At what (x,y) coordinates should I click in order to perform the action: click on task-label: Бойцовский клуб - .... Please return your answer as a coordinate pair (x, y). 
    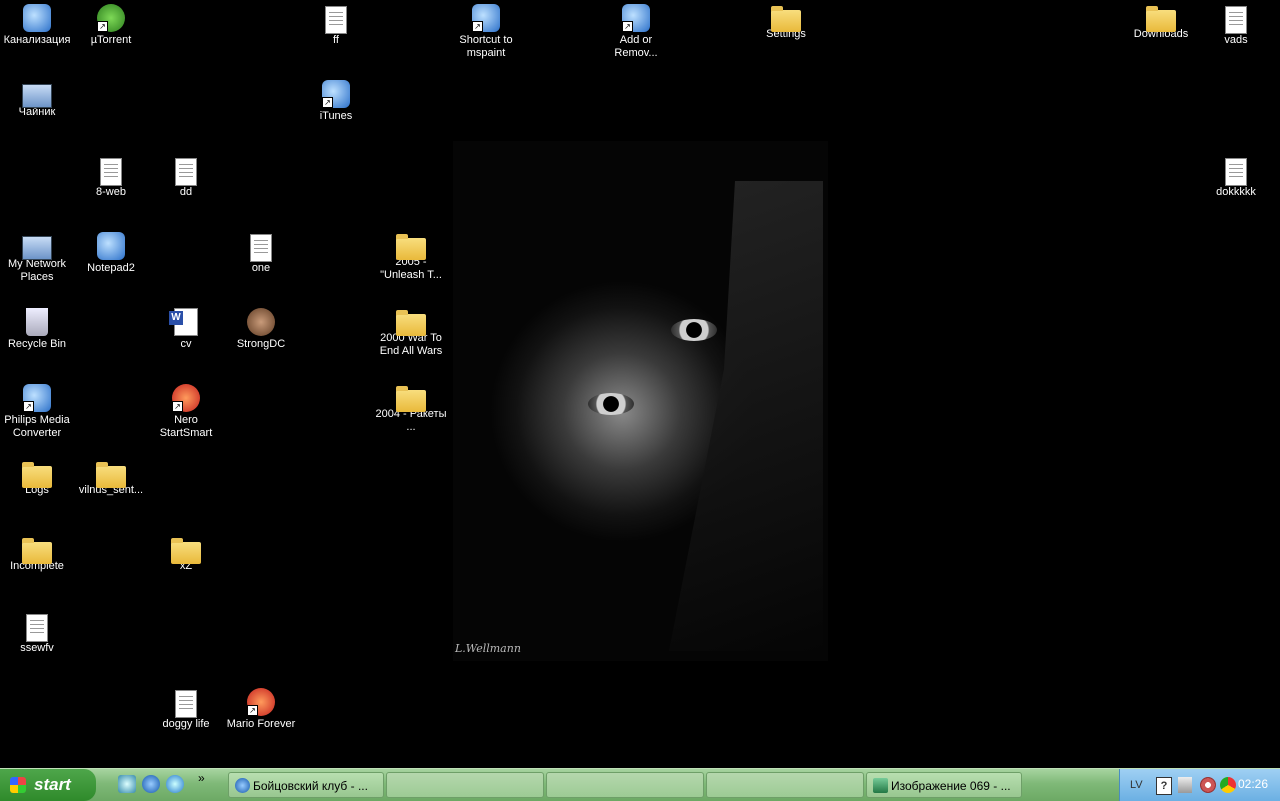
    Looking at the image, I should click on (310, 786).